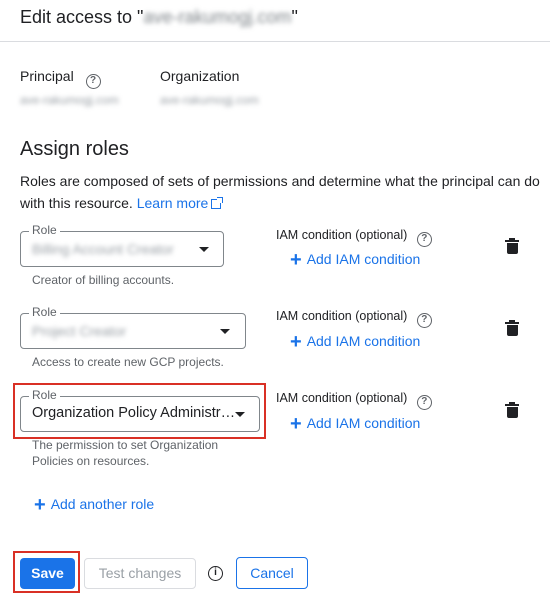  What do you see at coordinates (102, 504) in the screenshot?
I see `add-another-role-text: Add another role` at bounding box center [102, 504].